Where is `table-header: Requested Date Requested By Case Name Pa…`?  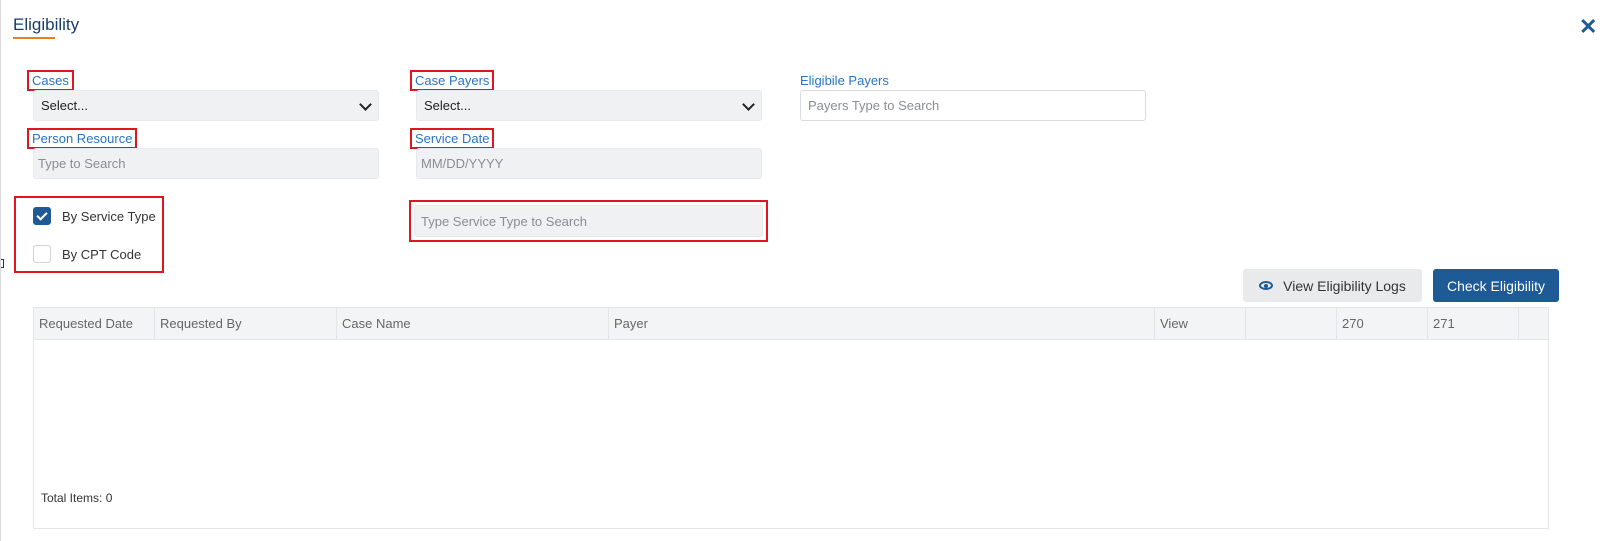
table-header: Requested Date Requested By Case Name Pa… is located at coordinates (791, 324).